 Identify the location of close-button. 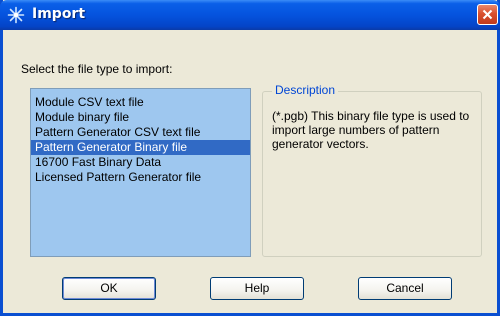
(487, 14).